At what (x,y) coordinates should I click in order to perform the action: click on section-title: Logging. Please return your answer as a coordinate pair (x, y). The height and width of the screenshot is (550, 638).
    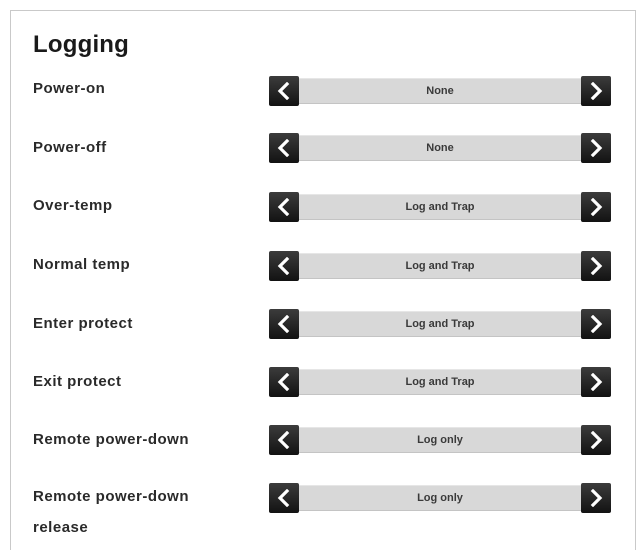
    Looking at the image, I should click on (81, 44).